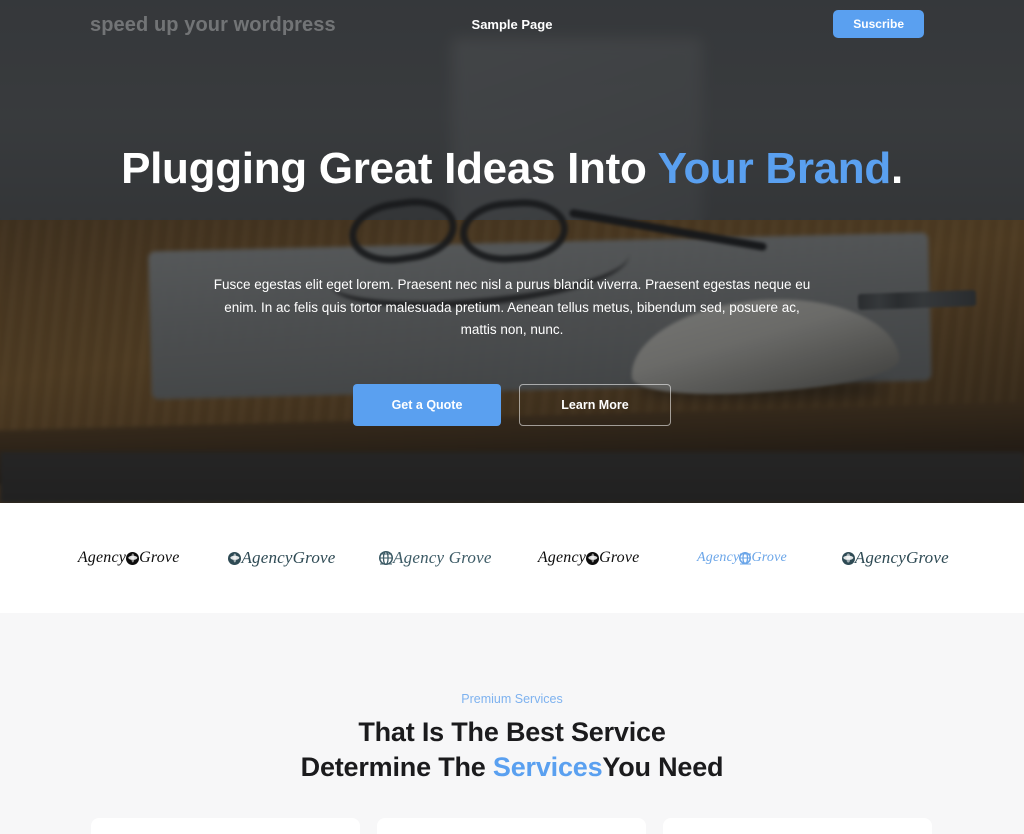  I want to click on client-logo-suffix: Agency Grove, so click(442, 557).